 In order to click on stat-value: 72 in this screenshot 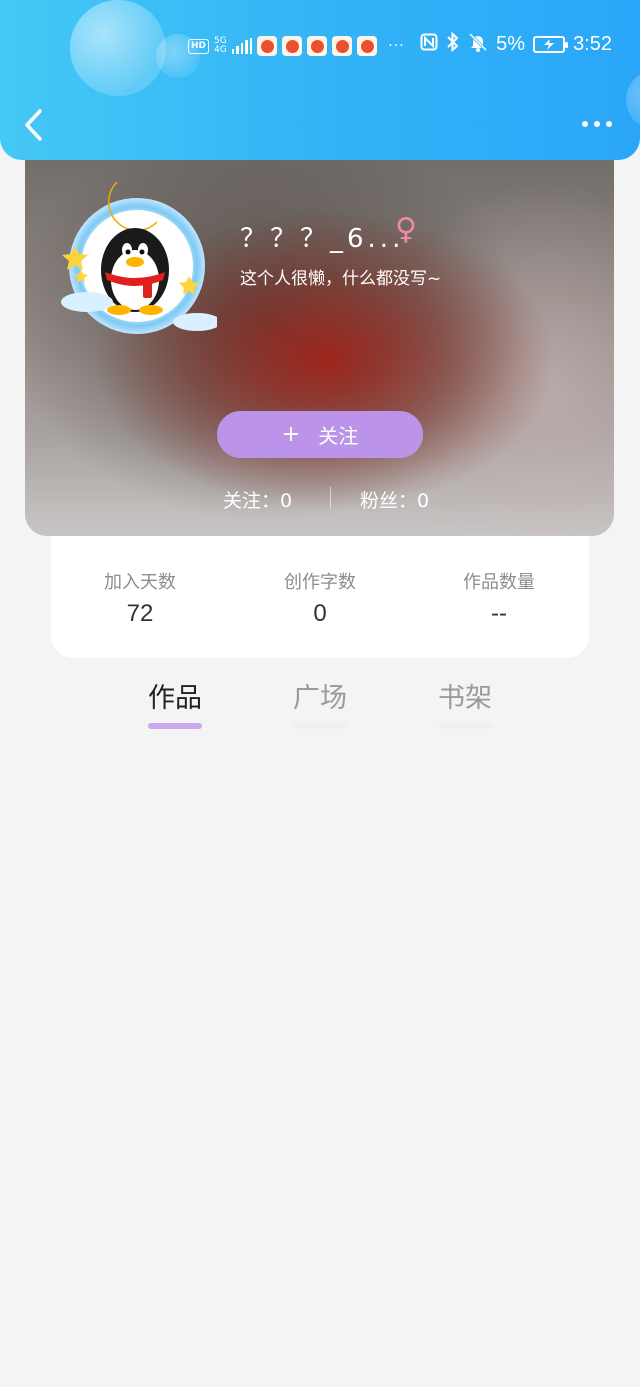, I will do `click(140, 613)`.